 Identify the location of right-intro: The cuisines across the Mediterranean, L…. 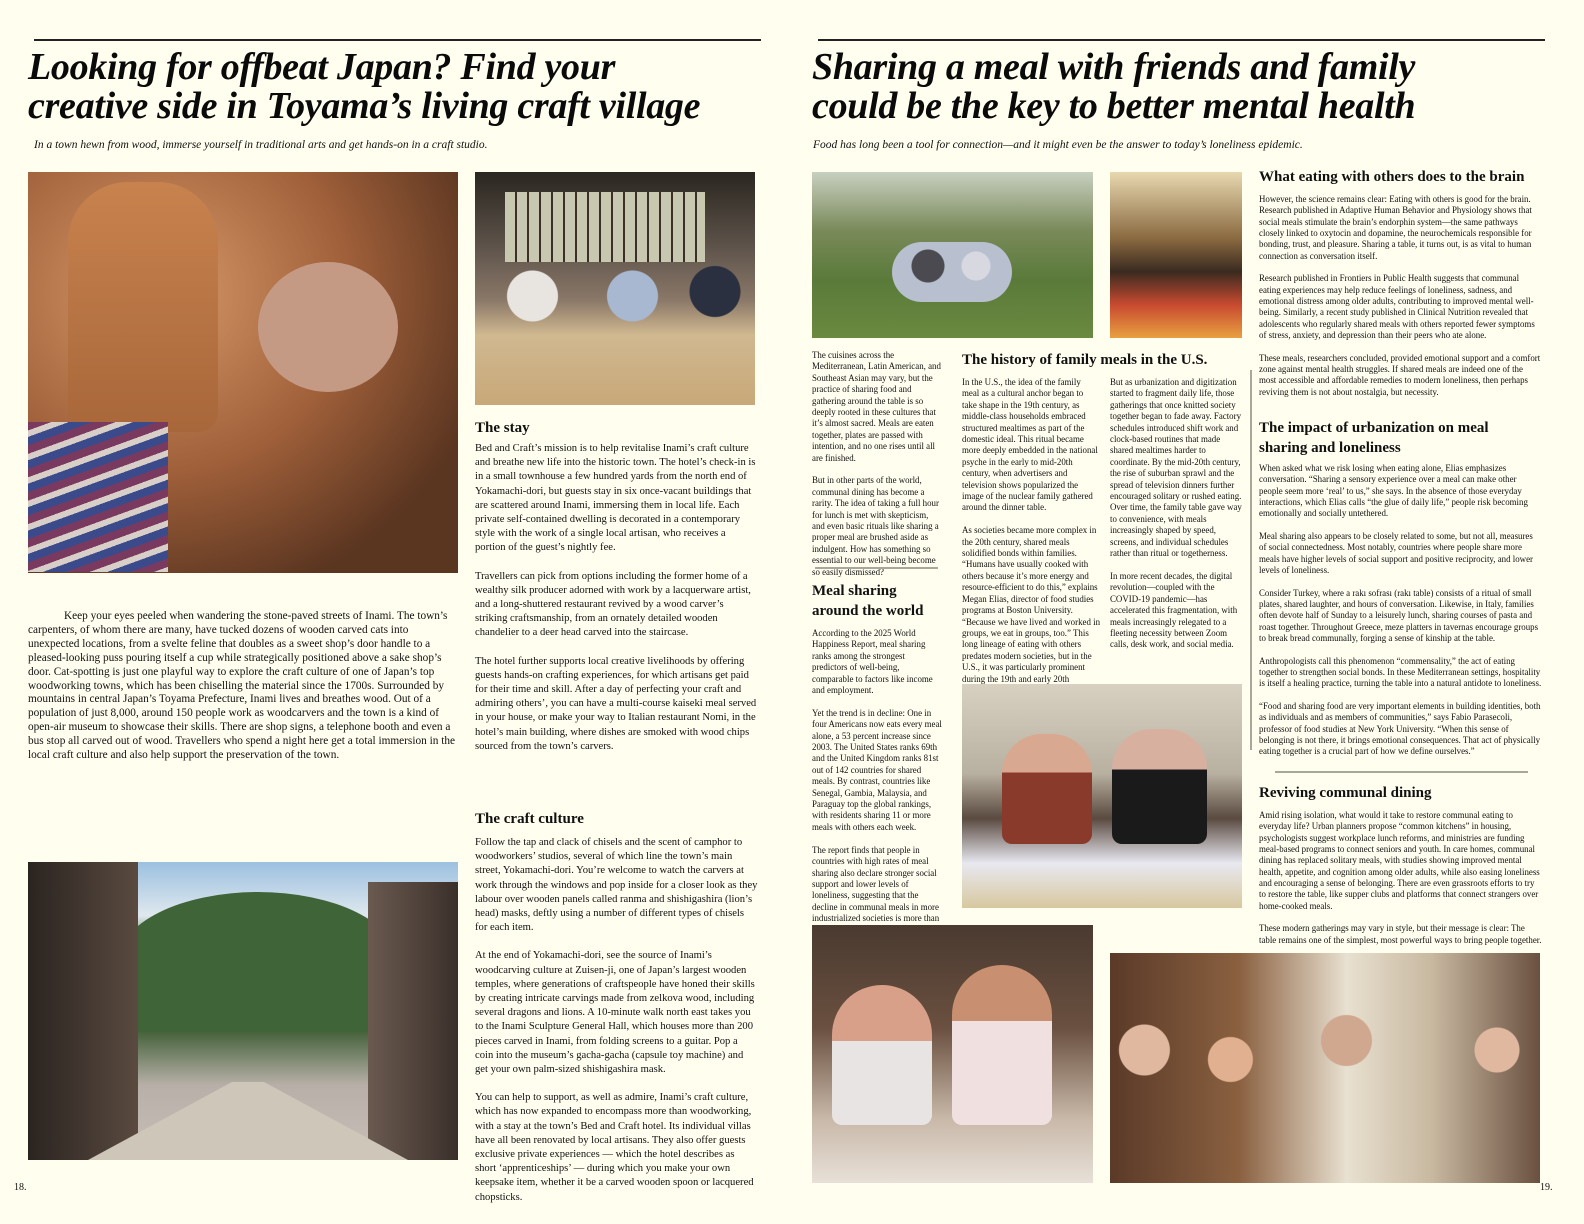
(877, 470).